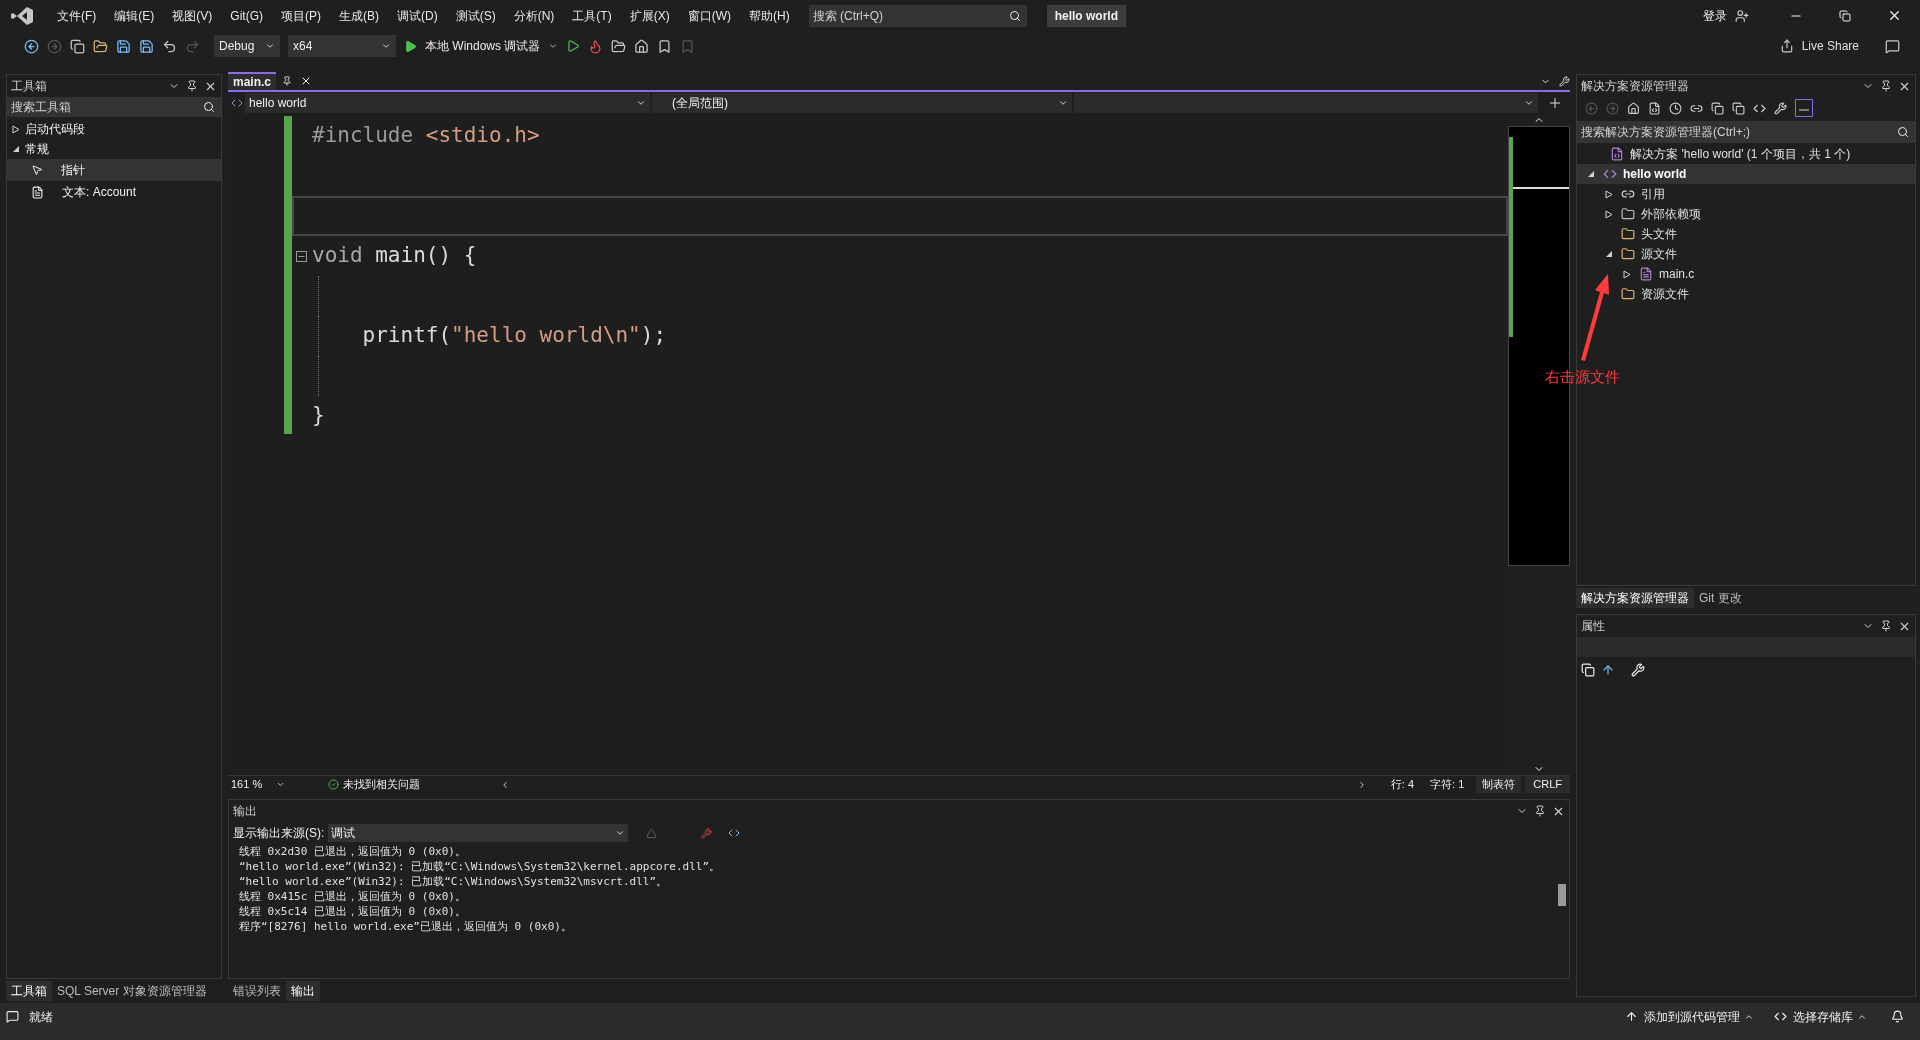 The image size is (1920, 1040). I want to click on menu-item: 项目(P), so click(301, 15).